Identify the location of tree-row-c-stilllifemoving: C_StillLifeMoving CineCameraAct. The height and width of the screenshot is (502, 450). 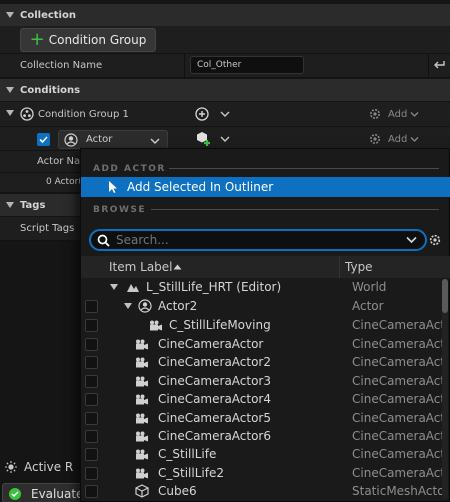
(261, 325).